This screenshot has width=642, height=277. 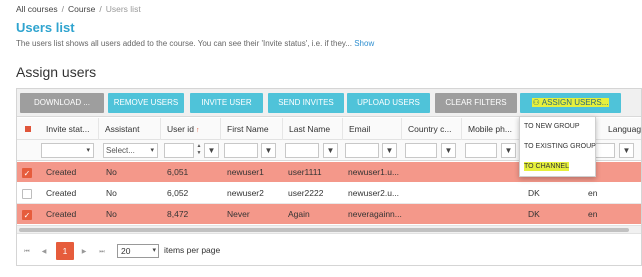 I want to click on column-header-assistant: Assistant, so click(x=130, y=129).